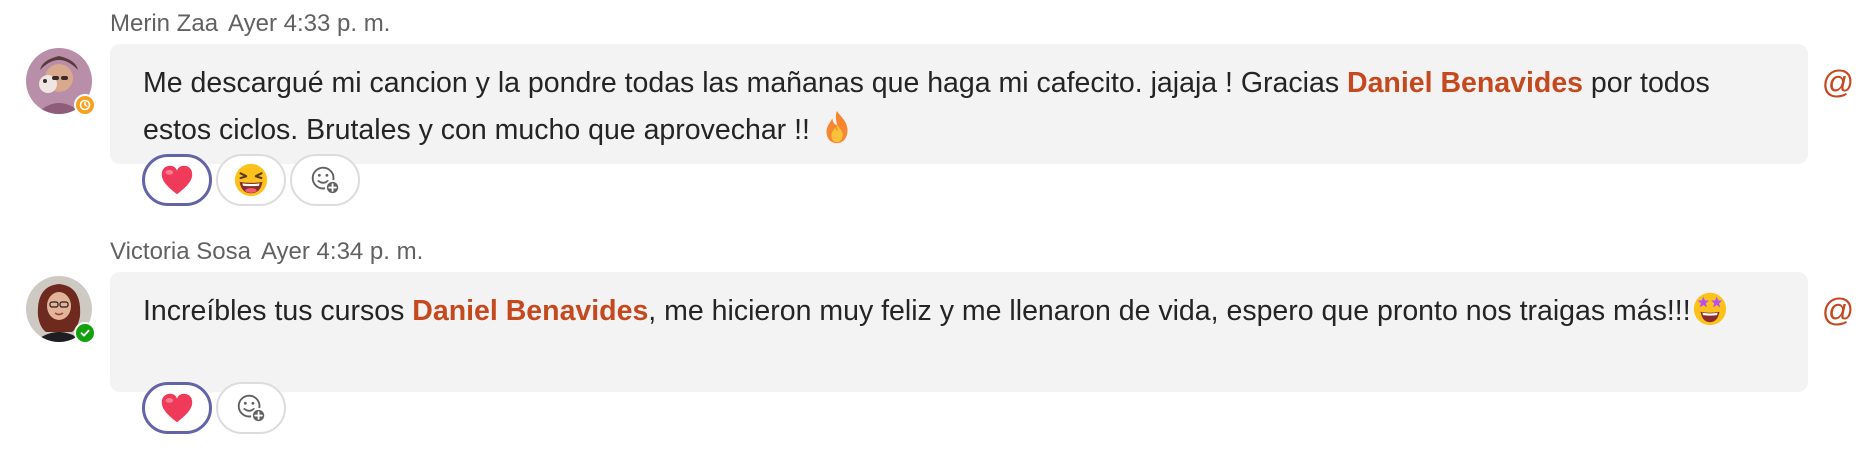  I want to click on author-name: Victoria Sosa, so click(180, 251).